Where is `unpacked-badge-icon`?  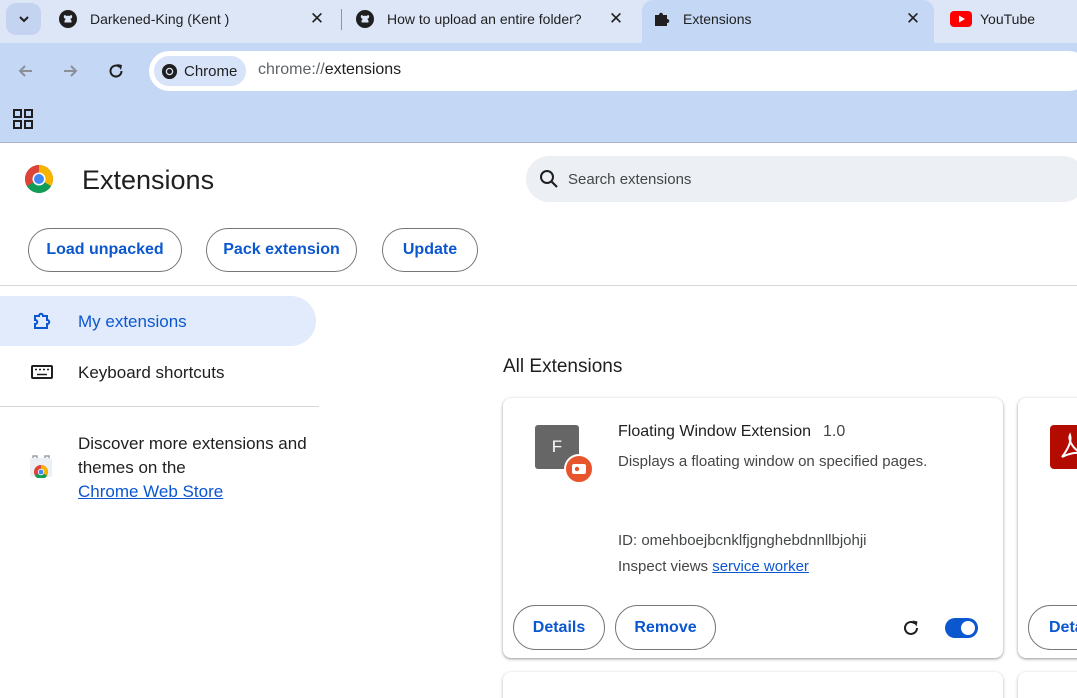
unpacked-badge-icon is located at coordinates (579, 469).